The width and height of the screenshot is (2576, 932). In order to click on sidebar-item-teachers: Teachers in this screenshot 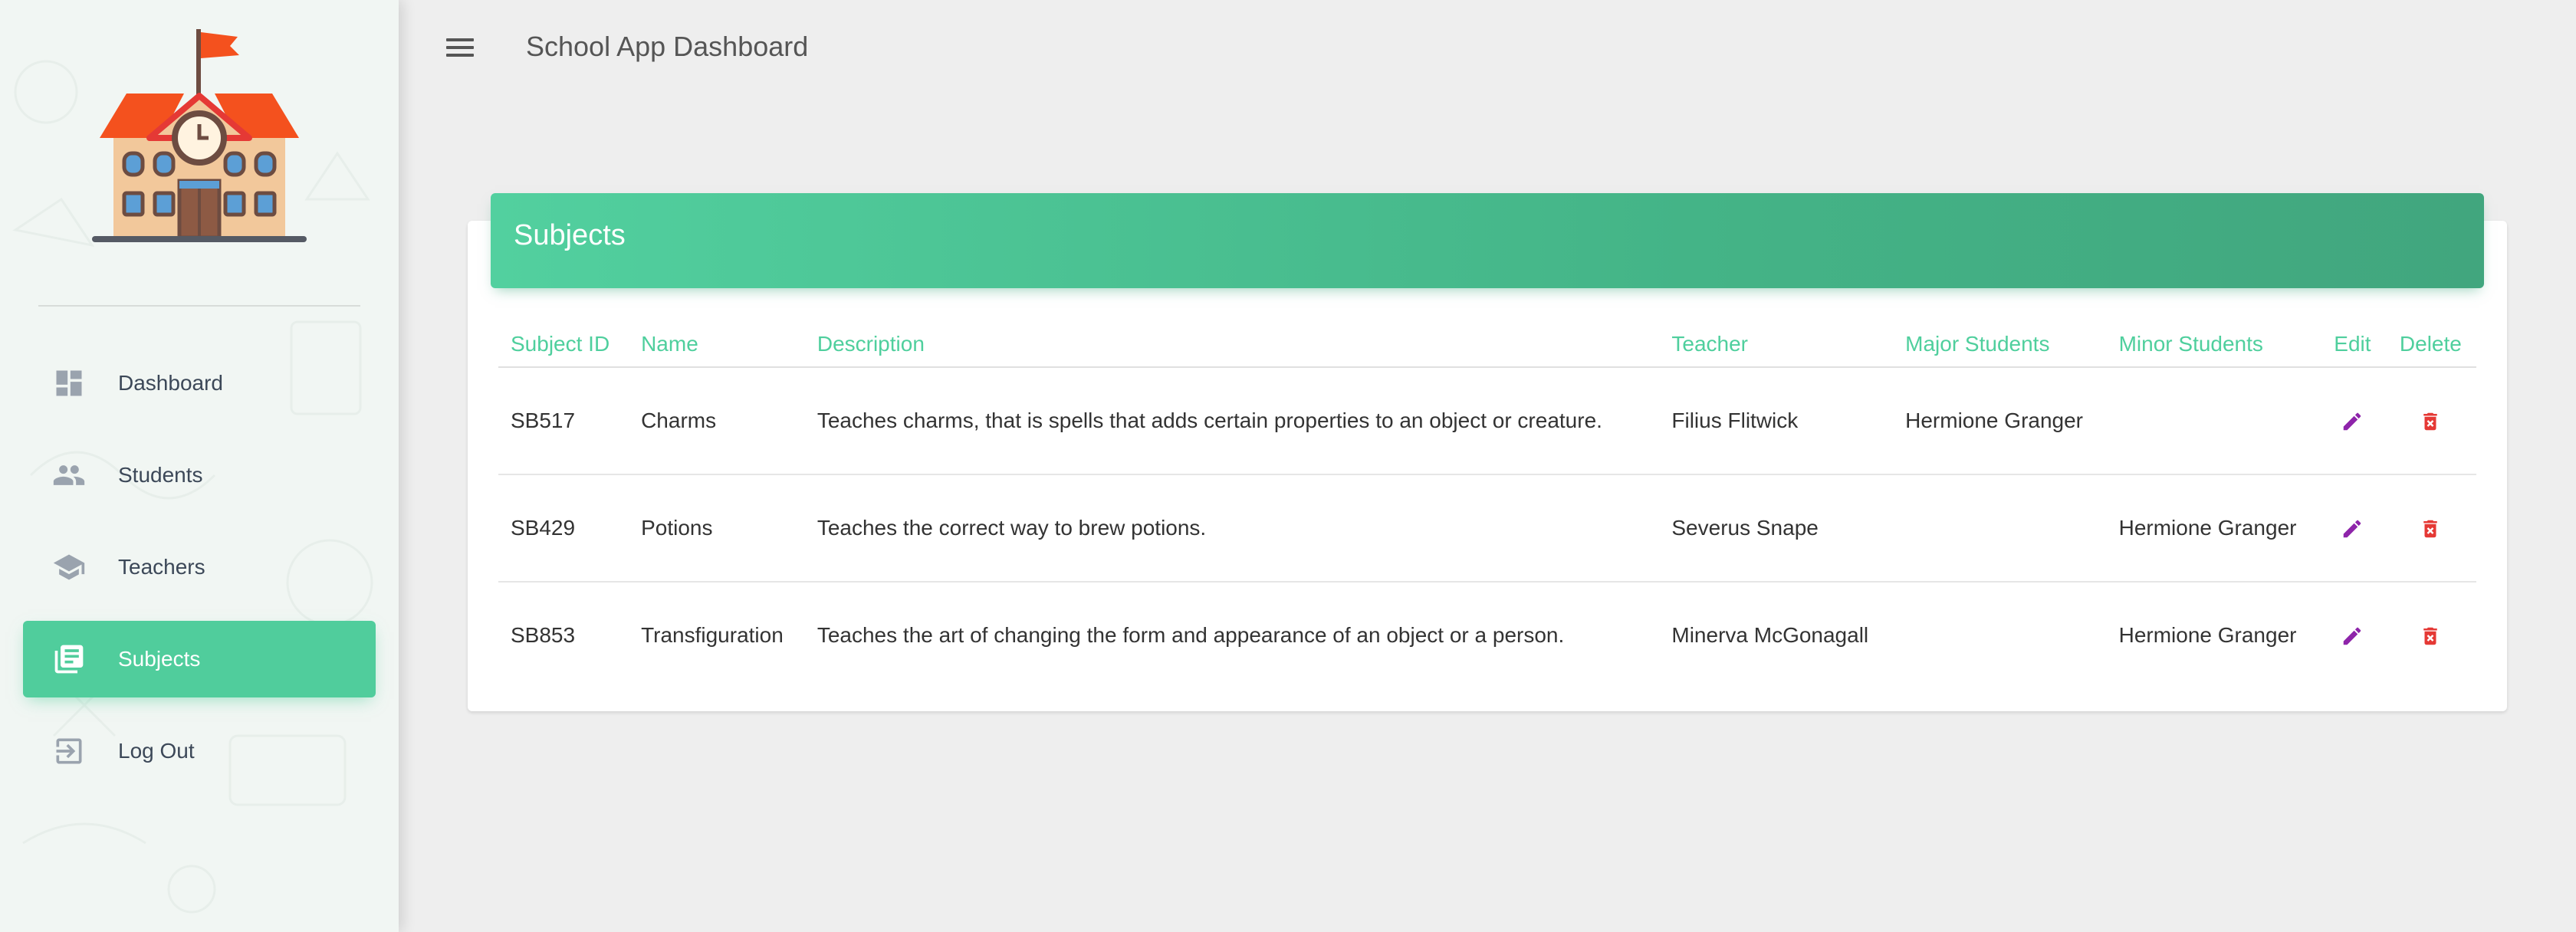, I will do `click(199, 567)`.